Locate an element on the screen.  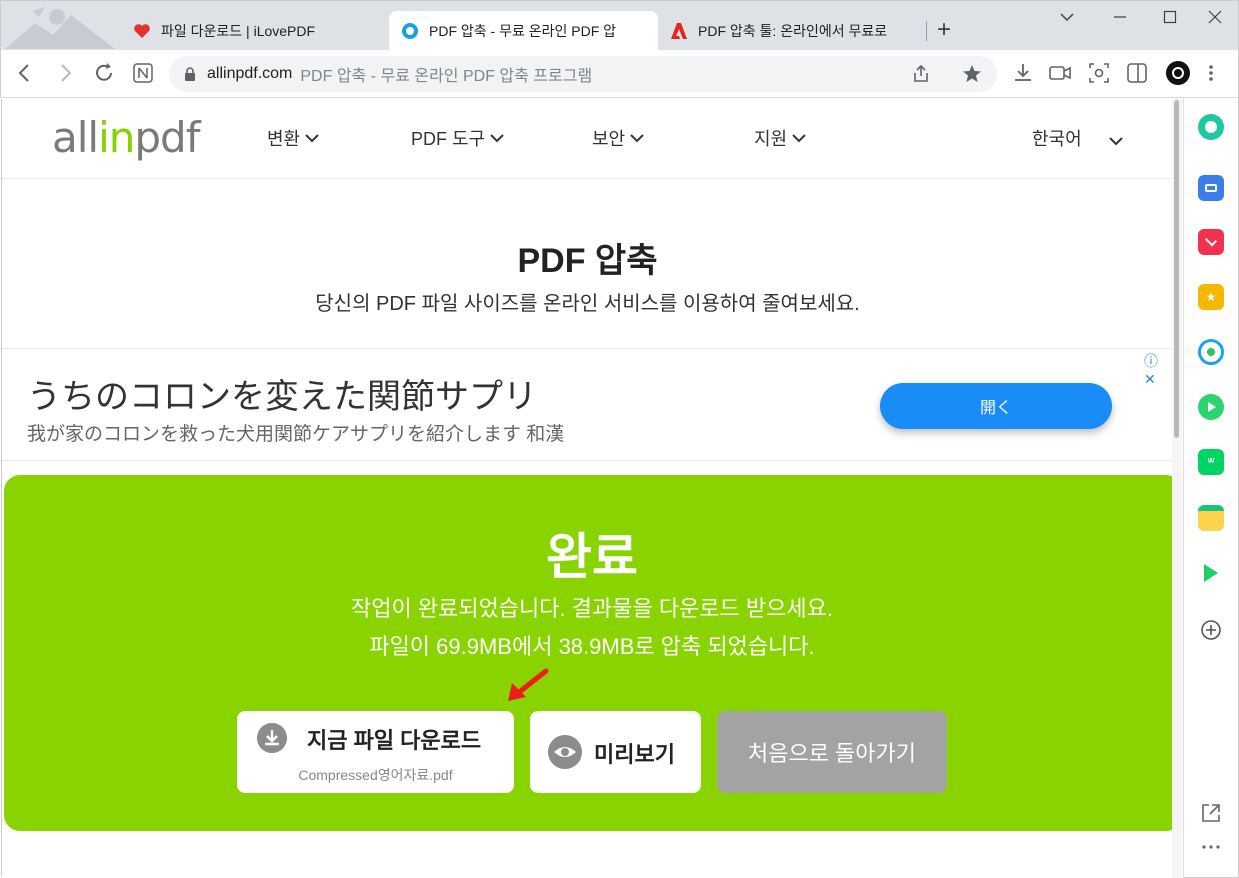
result-message: 작업이 완료되었습니다. 결과물을 다운로드 받으세요. is located at coordinates (592, 608).